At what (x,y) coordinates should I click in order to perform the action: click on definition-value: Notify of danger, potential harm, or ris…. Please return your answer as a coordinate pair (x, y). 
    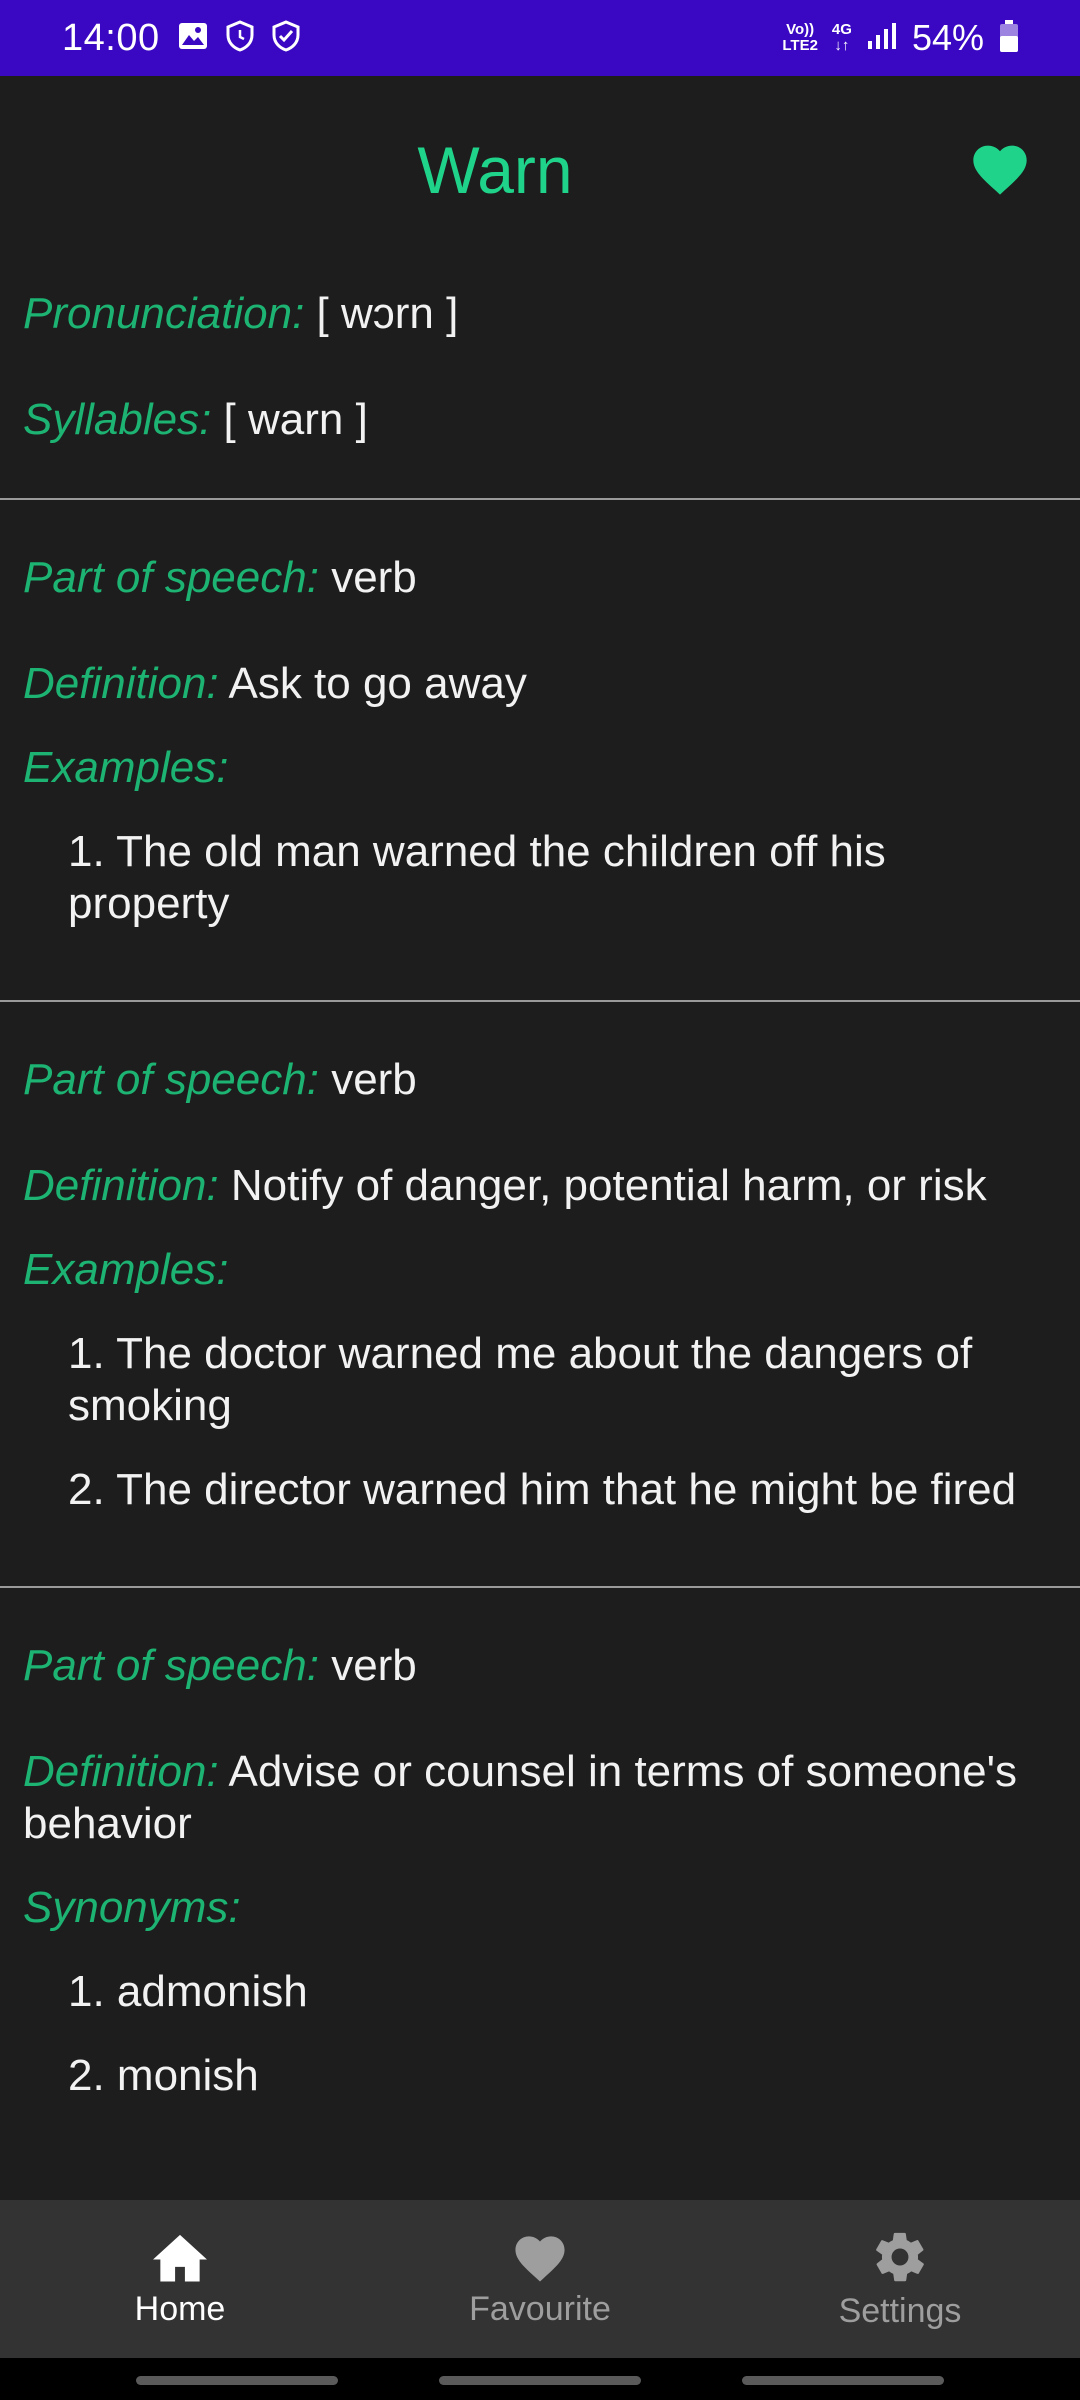
    Looking at the image, I should click on (608, 1185).